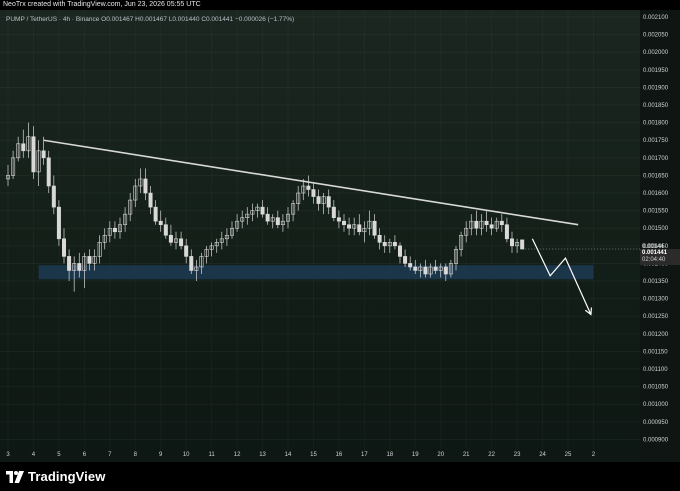 The width and height of the screenshot is (680, 491). I want to click on descending-trendline, so click(311, 182).